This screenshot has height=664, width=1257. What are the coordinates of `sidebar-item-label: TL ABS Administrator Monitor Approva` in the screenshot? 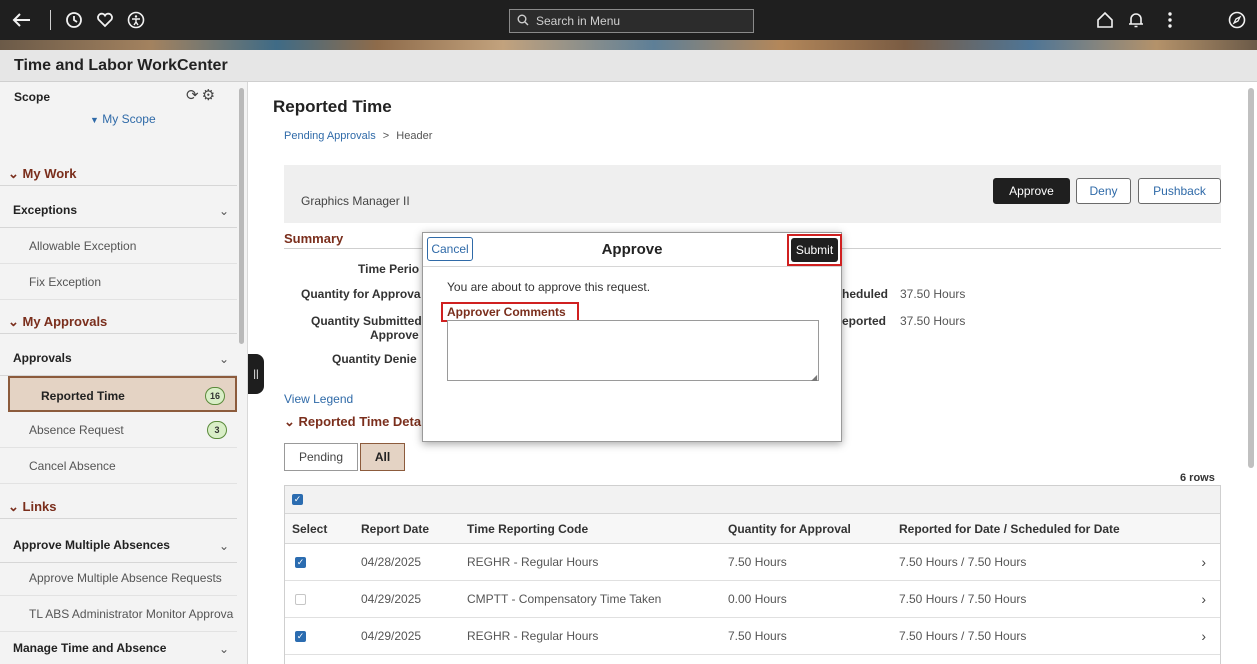 It's located at (131, 614).